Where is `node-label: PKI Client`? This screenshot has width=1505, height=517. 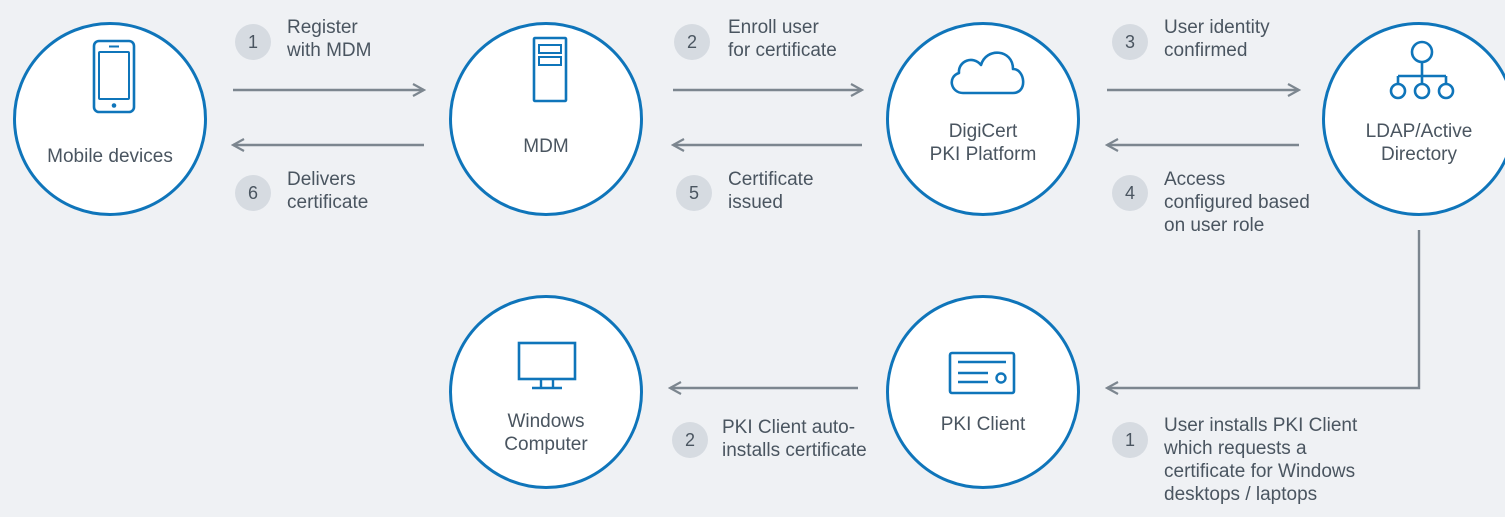 node-label: PKI Client is located at coordinates (983, 424).